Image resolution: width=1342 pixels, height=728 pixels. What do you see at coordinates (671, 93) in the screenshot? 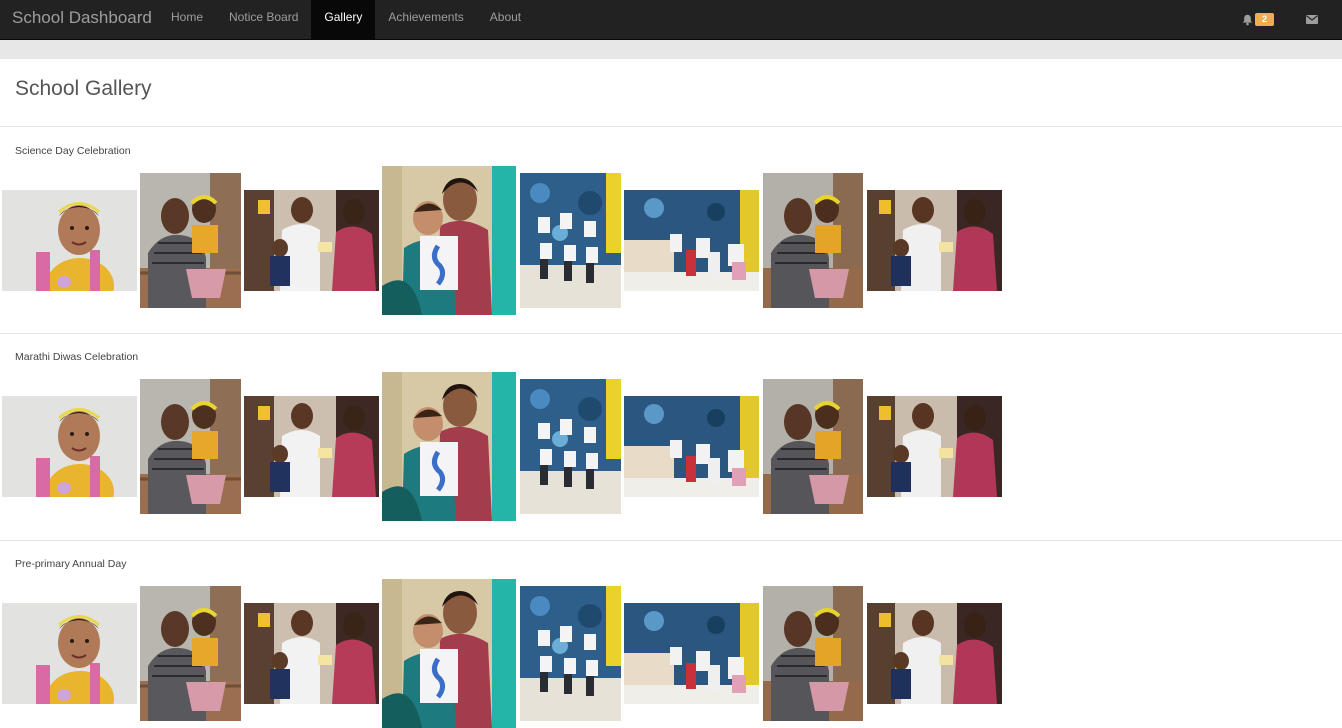
I see `page-header: School Gallery` at bounding box center [671, 93].